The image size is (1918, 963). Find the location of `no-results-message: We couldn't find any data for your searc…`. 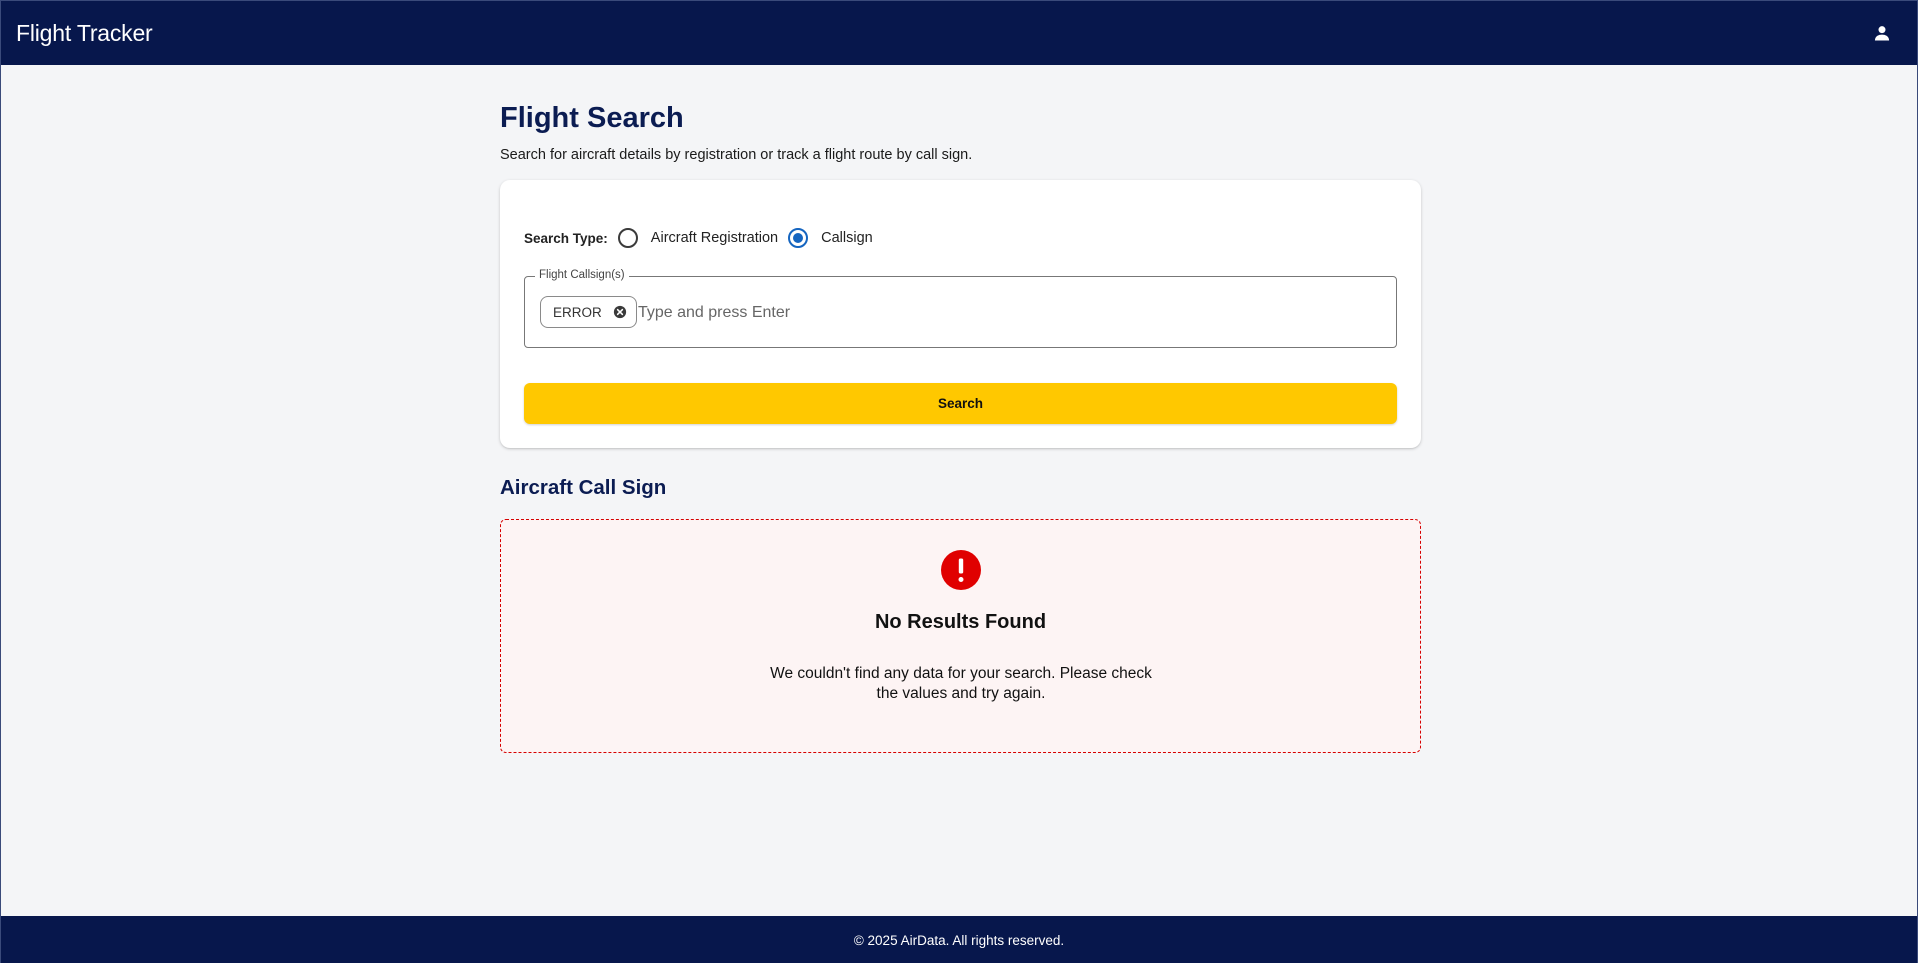

no-results-message: We couldn't find any data for your searc… is located at coordinates (961, 683).